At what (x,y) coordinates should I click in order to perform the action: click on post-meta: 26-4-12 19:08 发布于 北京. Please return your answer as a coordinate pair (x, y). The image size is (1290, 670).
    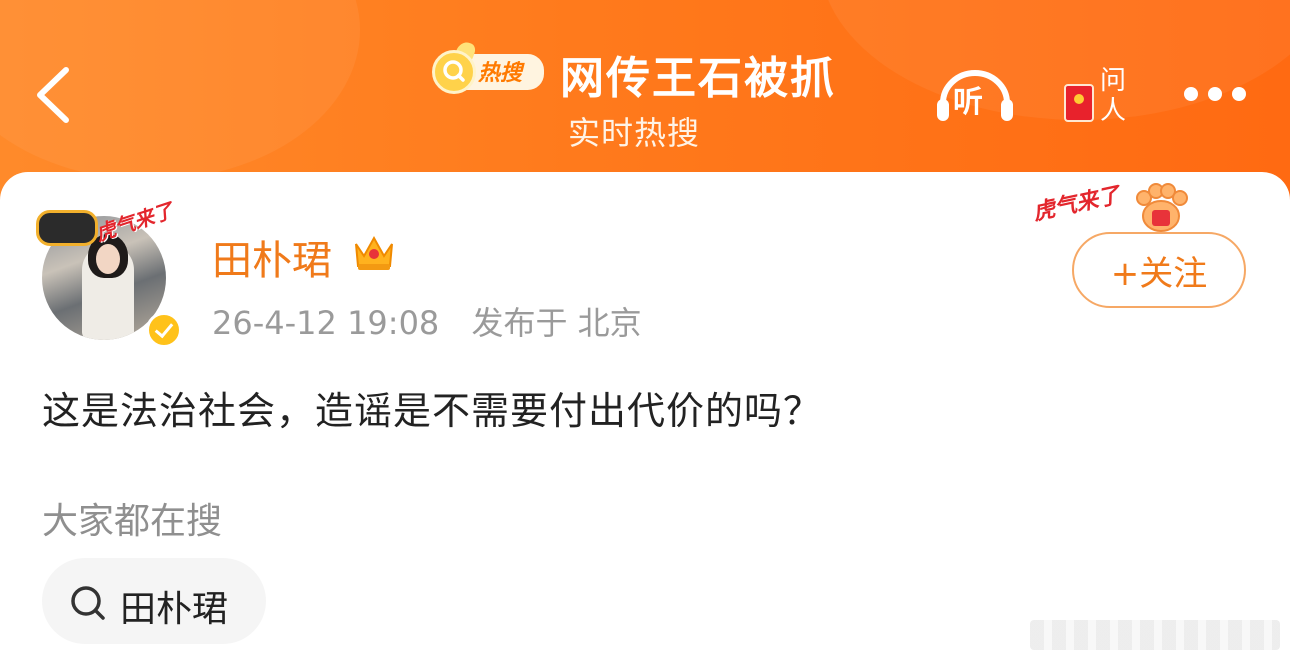
    Looking at the image, I should click on (427, 321).